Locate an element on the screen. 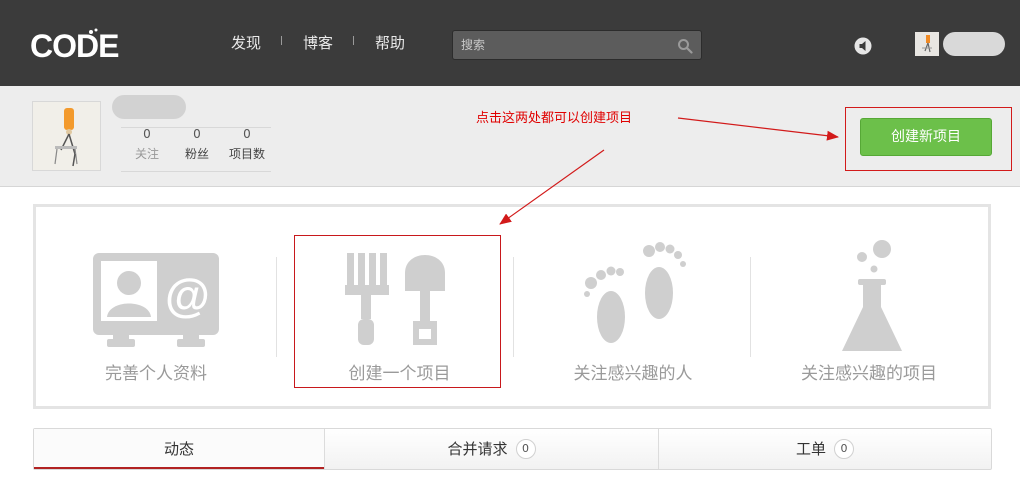 The width and height of the screenshot is (1020, 482). stat-followers: 0 粉丝 is located at coordinates (197, 144).